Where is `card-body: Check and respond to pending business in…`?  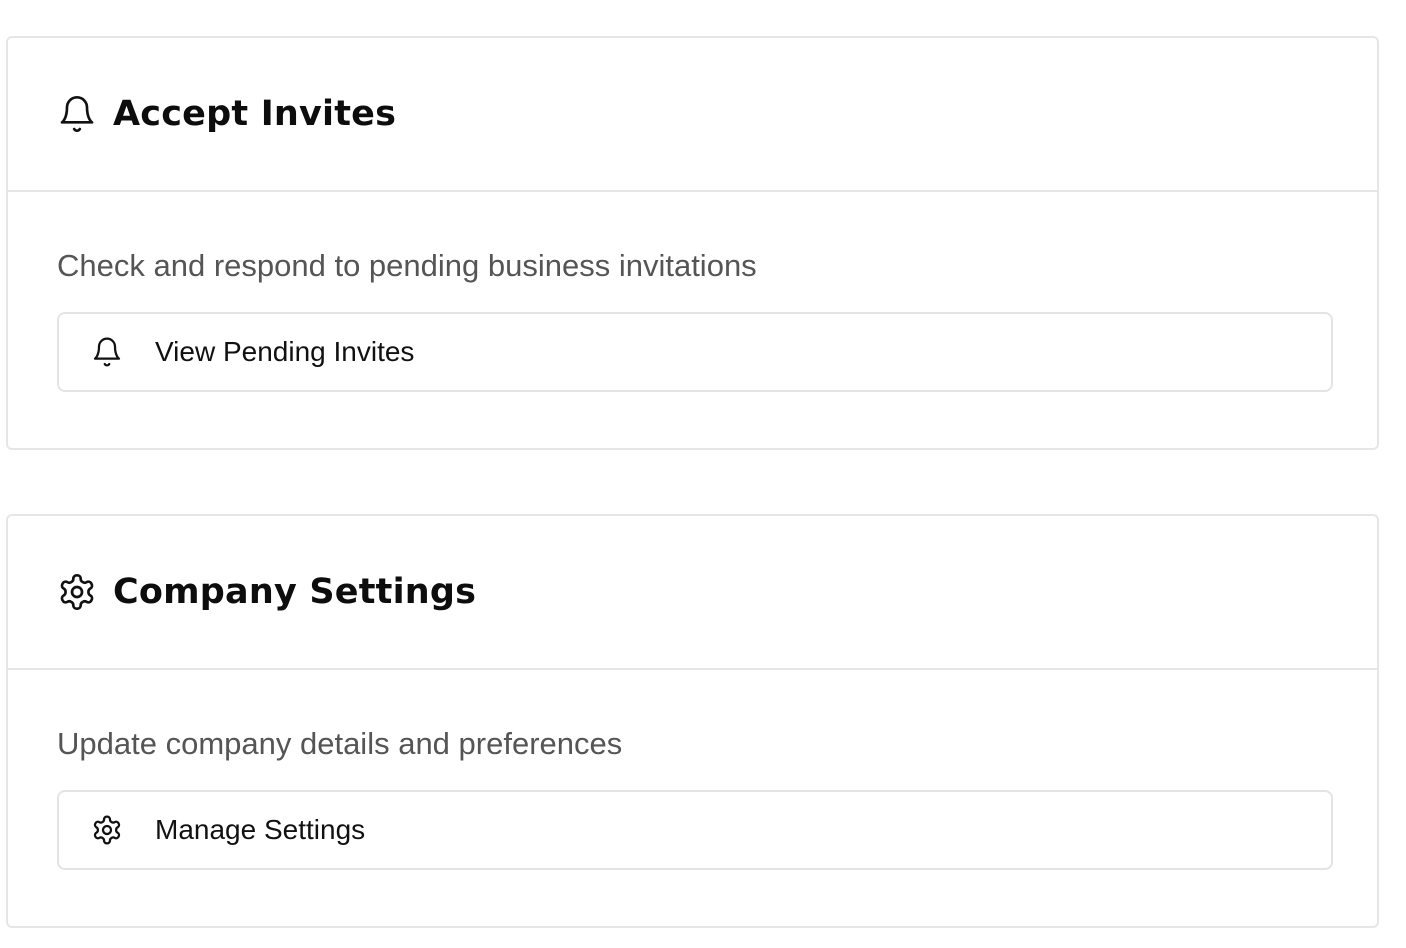
card-body: Check and respond to pending business in… is located at coordinates (692, 319).